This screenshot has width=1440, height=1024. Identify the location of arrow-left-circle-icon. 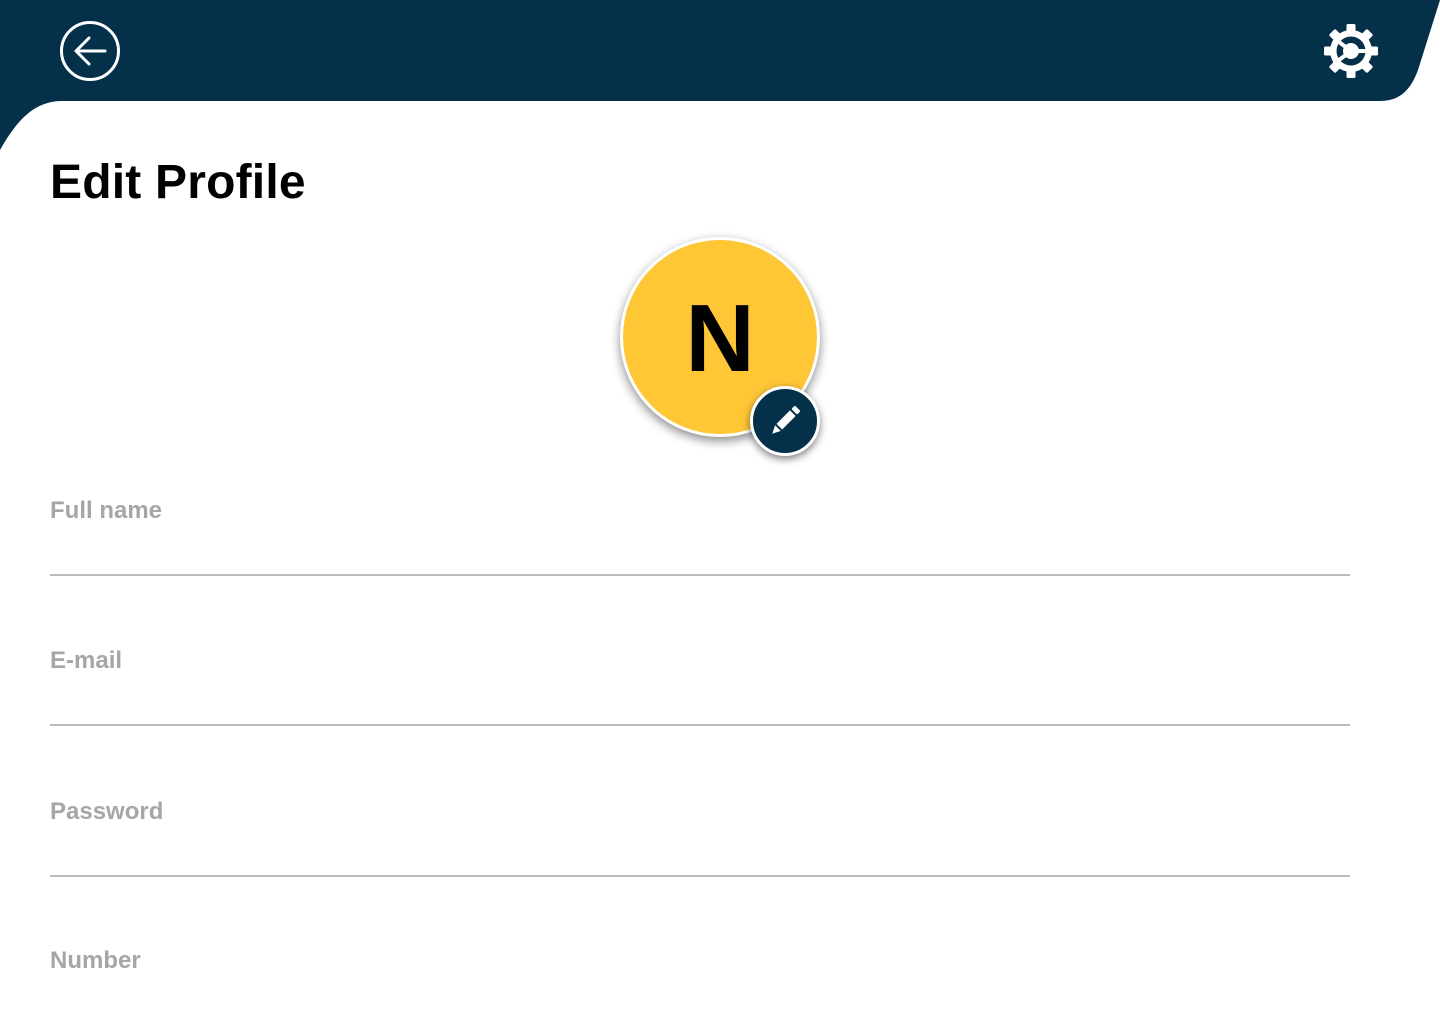
(90, 51).